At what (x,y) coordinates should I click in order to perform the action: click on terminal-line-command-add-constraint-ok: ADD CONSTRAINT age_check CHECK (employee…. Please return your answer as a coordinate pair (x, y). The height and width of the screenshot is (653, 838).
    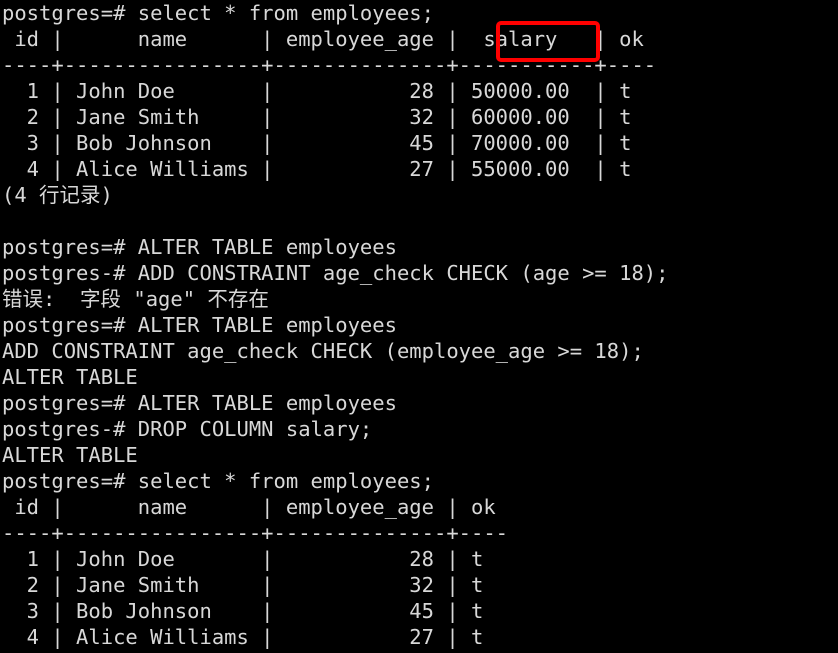
    Looking at the image, I should click on (323, 351).